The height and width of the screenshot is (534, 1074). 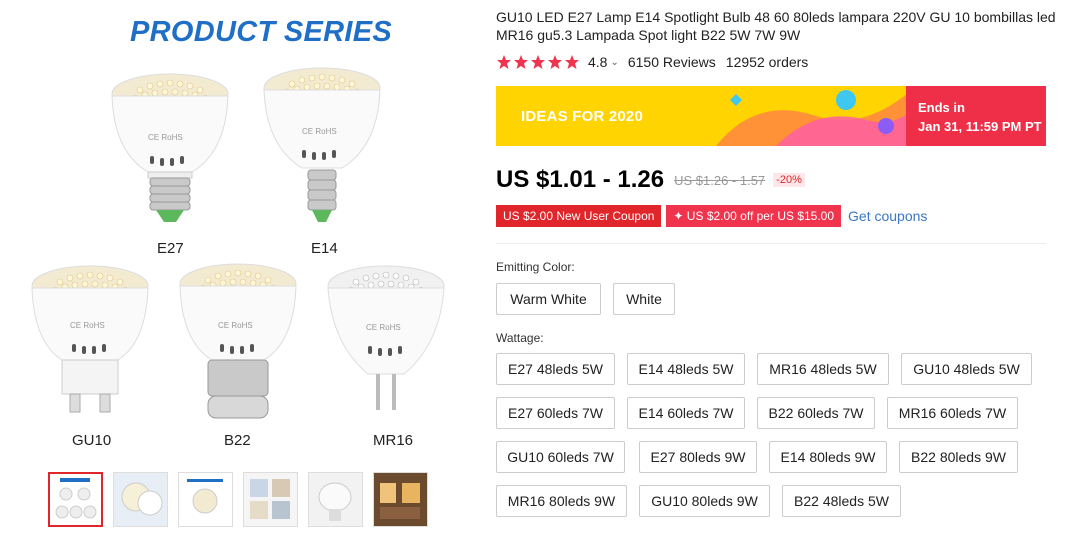 I want to click on promo-text: IDEAS FOR 2020, so click(x=582, y=116).